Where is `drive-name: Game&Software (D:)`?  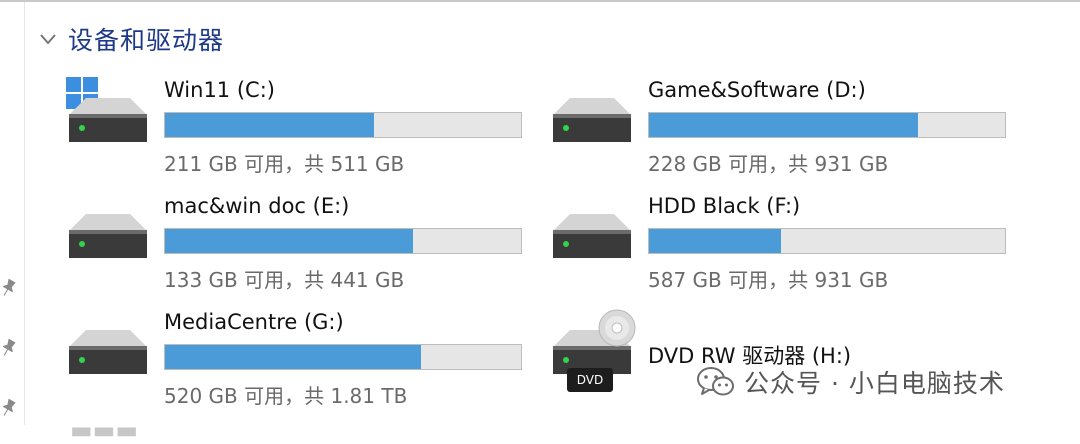
drive-name: Game&Software (D:) is located at coordinates (757, 90).